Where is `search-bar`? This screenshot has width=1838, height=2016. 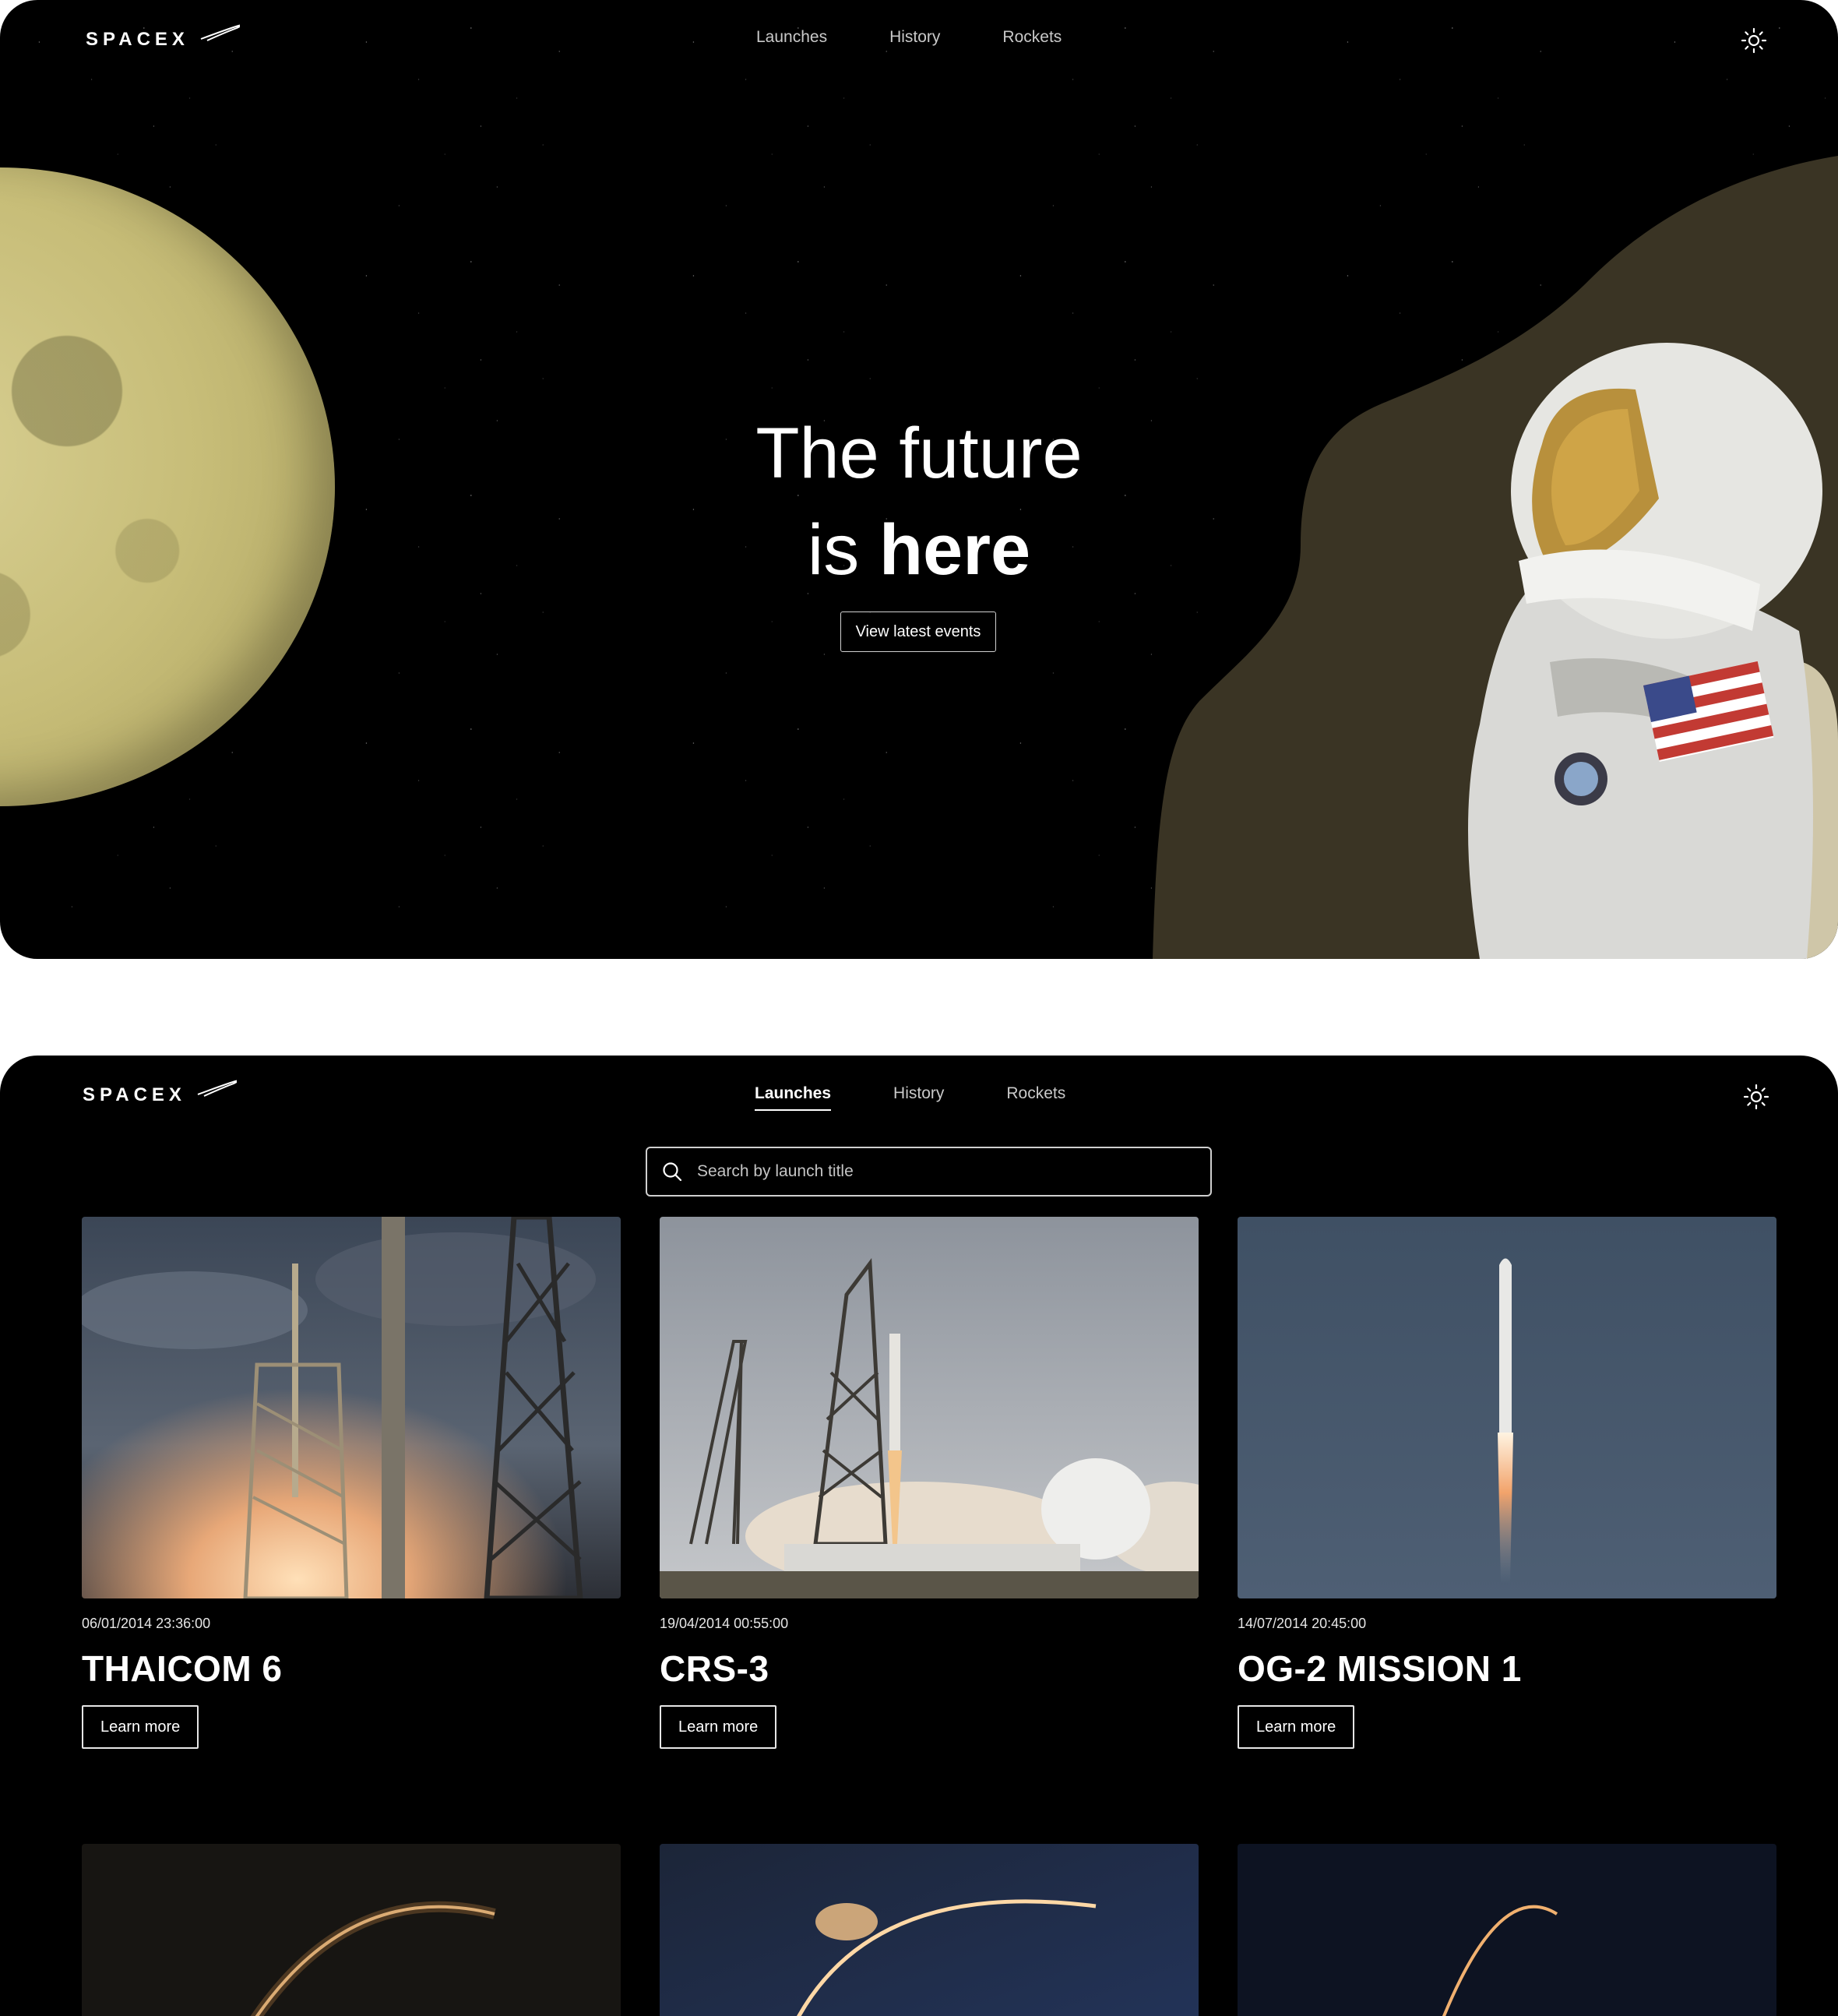
search-bar is located at coordinates (929, 1172).